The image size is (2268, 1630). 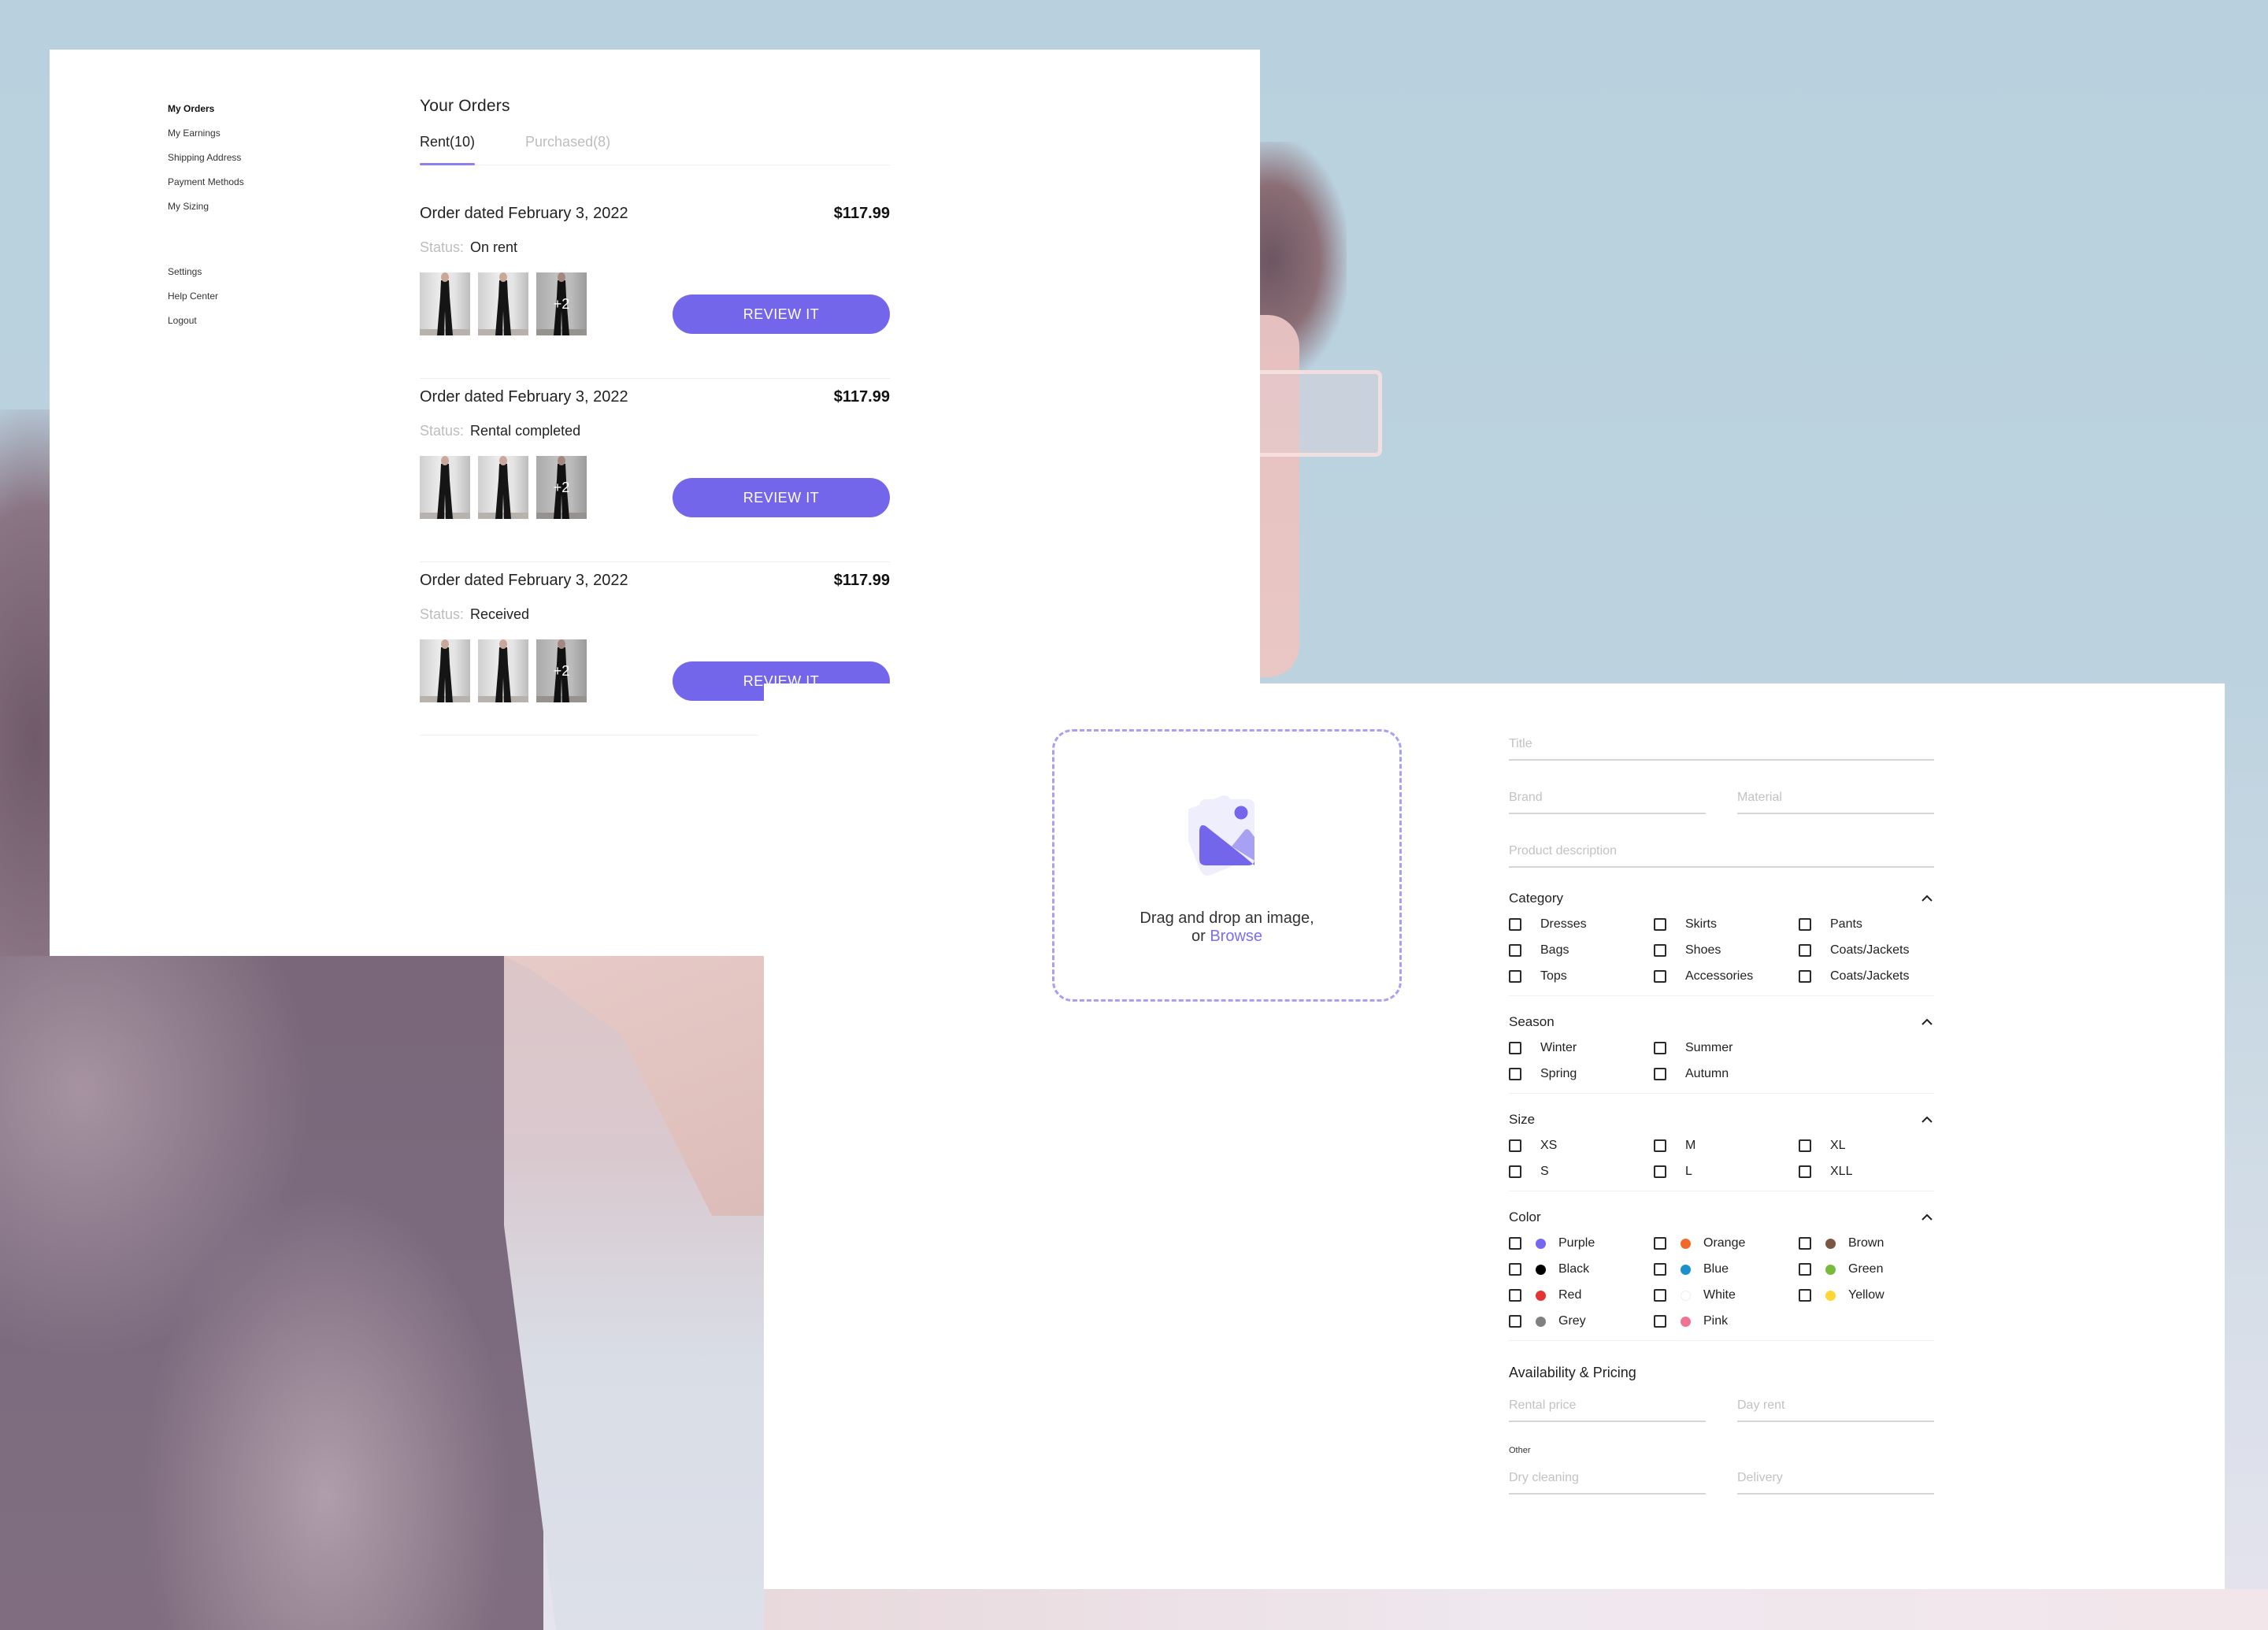 I want to click on checkbox-color-white: White, so click(x=1726, y=1295).